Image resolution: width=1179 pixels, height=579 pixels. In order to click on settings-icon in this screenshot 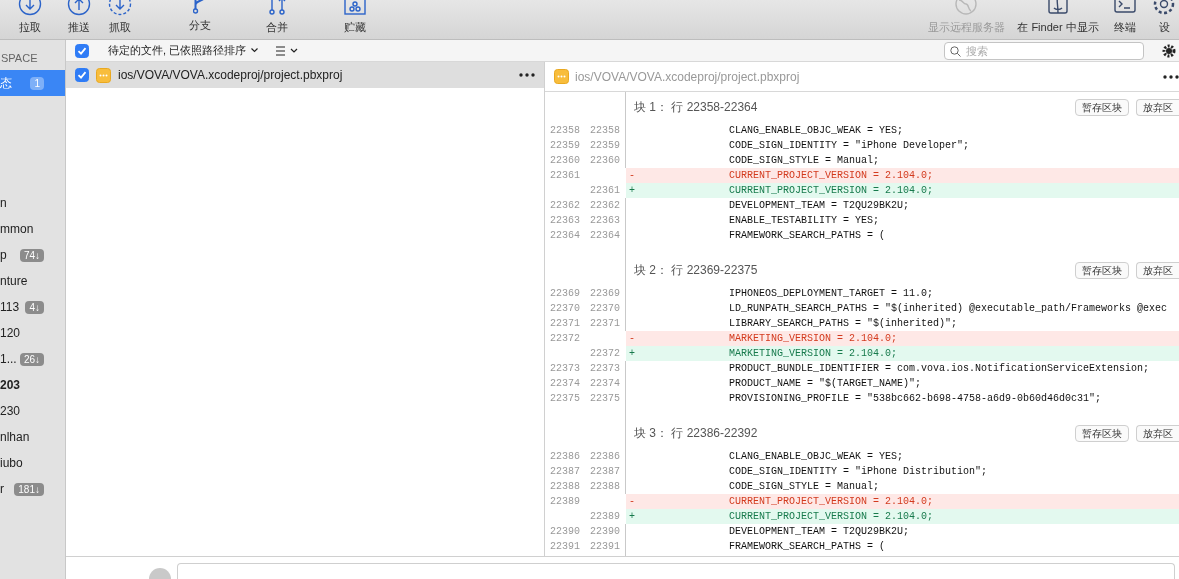, I will do `click(1169, 50)`.